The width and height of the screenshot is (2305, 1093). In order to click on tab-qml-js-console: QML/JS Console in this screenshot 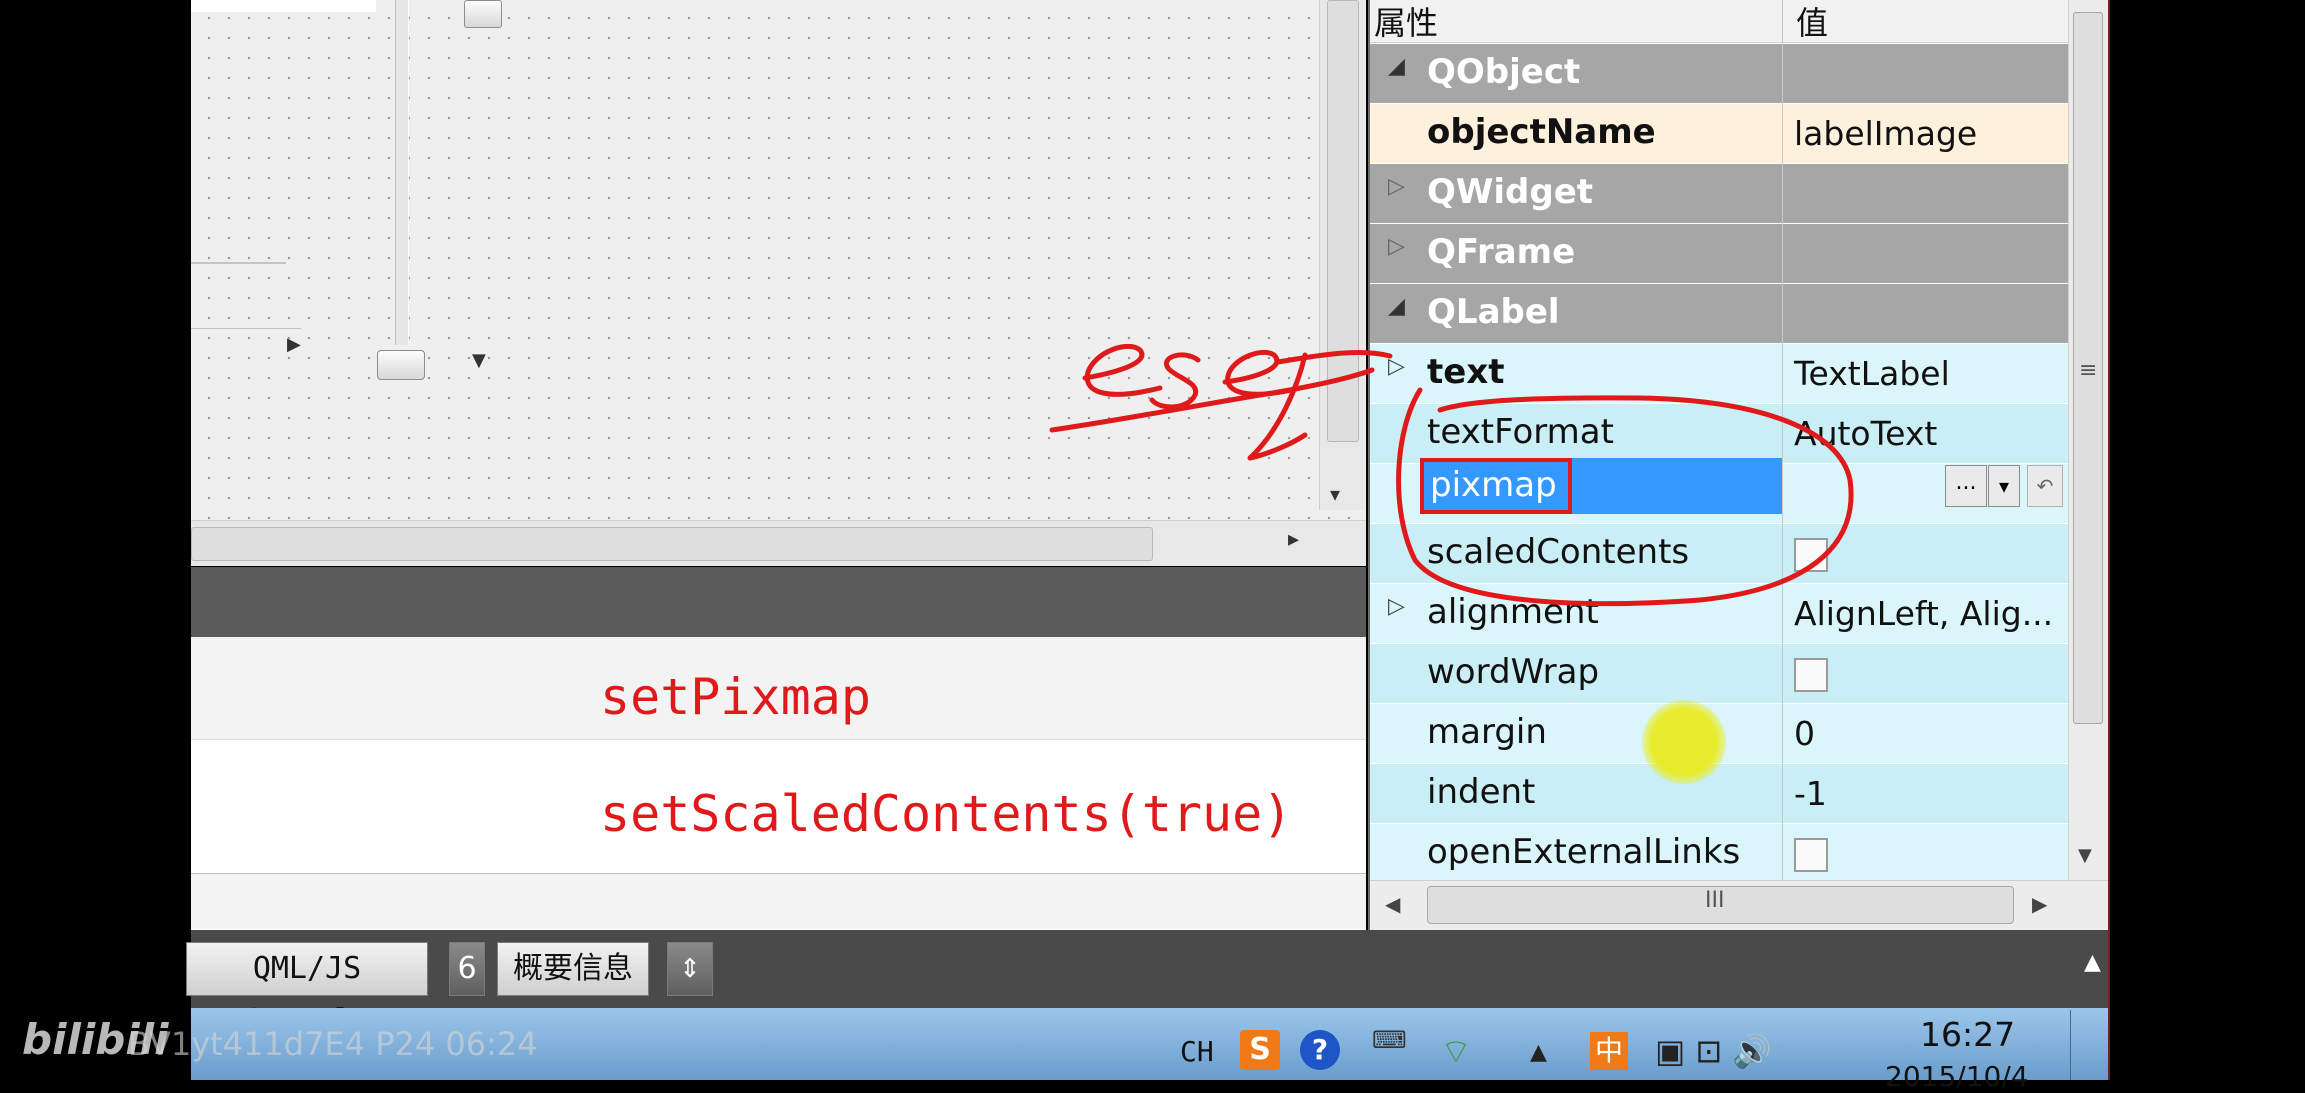, I will do `click(307, 990)`.